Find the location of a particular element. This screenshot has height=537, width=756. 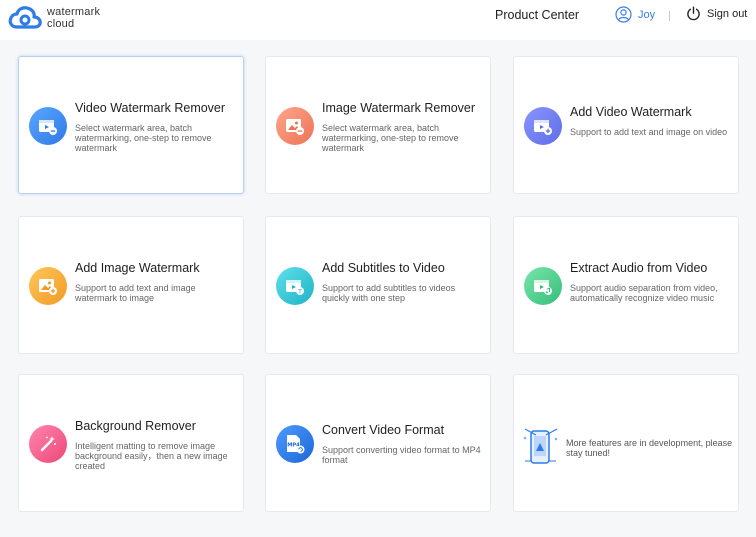

sign-out-button: Sign out is located at coordinates (716, 13).